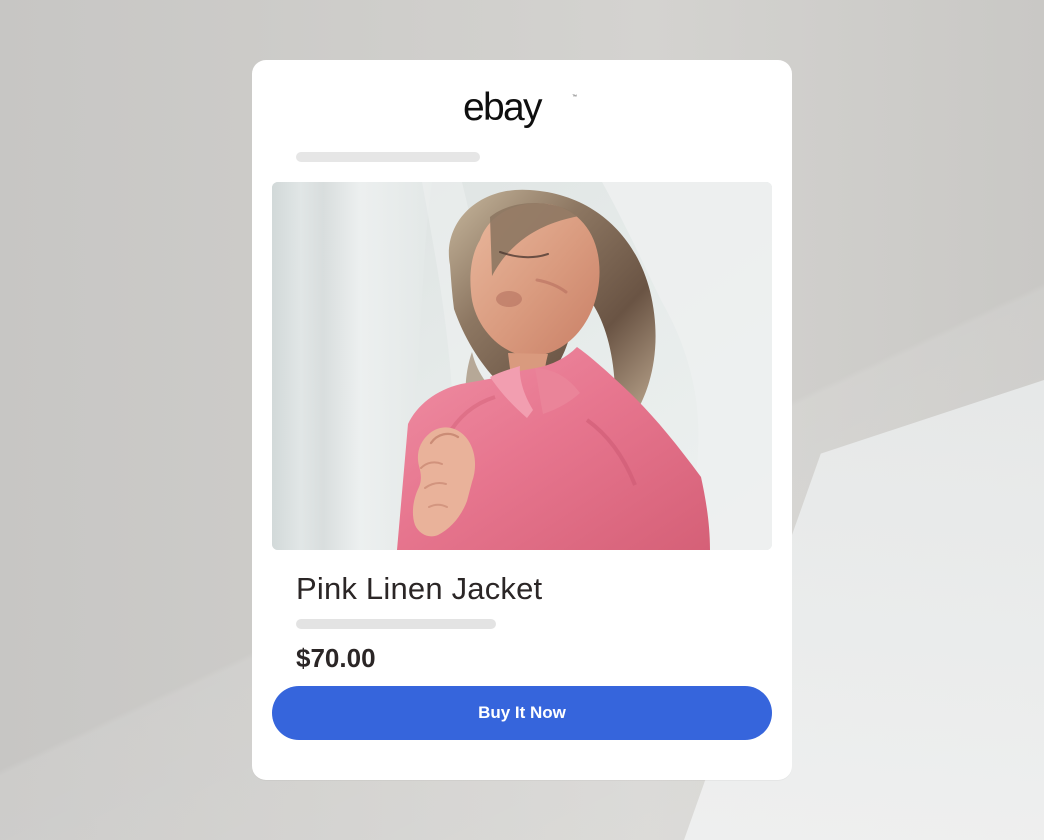  What do you see at coordinates (419, 588) in the screenshot?
I see `product-title: Pink Linen Jacket` at bounding box center [419, 588].